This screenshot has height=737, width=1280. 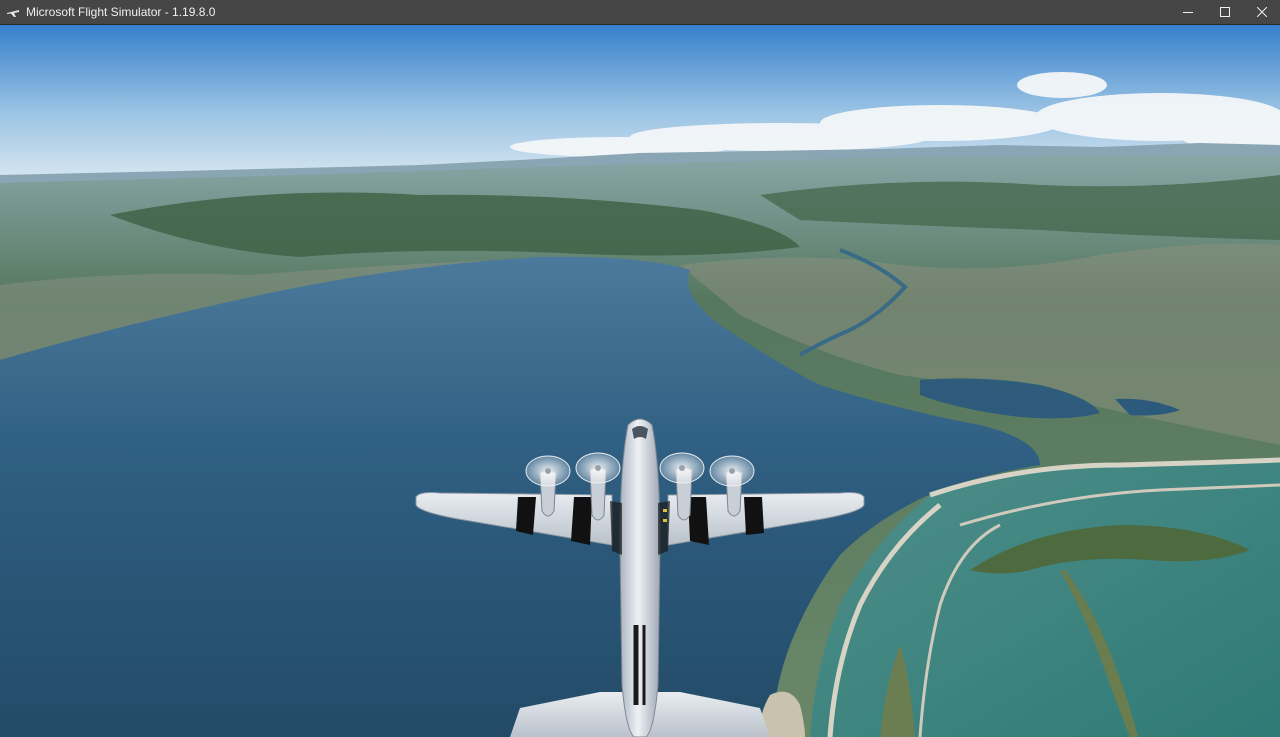 I want to click on plane-icon, so click(x=13, y=12).